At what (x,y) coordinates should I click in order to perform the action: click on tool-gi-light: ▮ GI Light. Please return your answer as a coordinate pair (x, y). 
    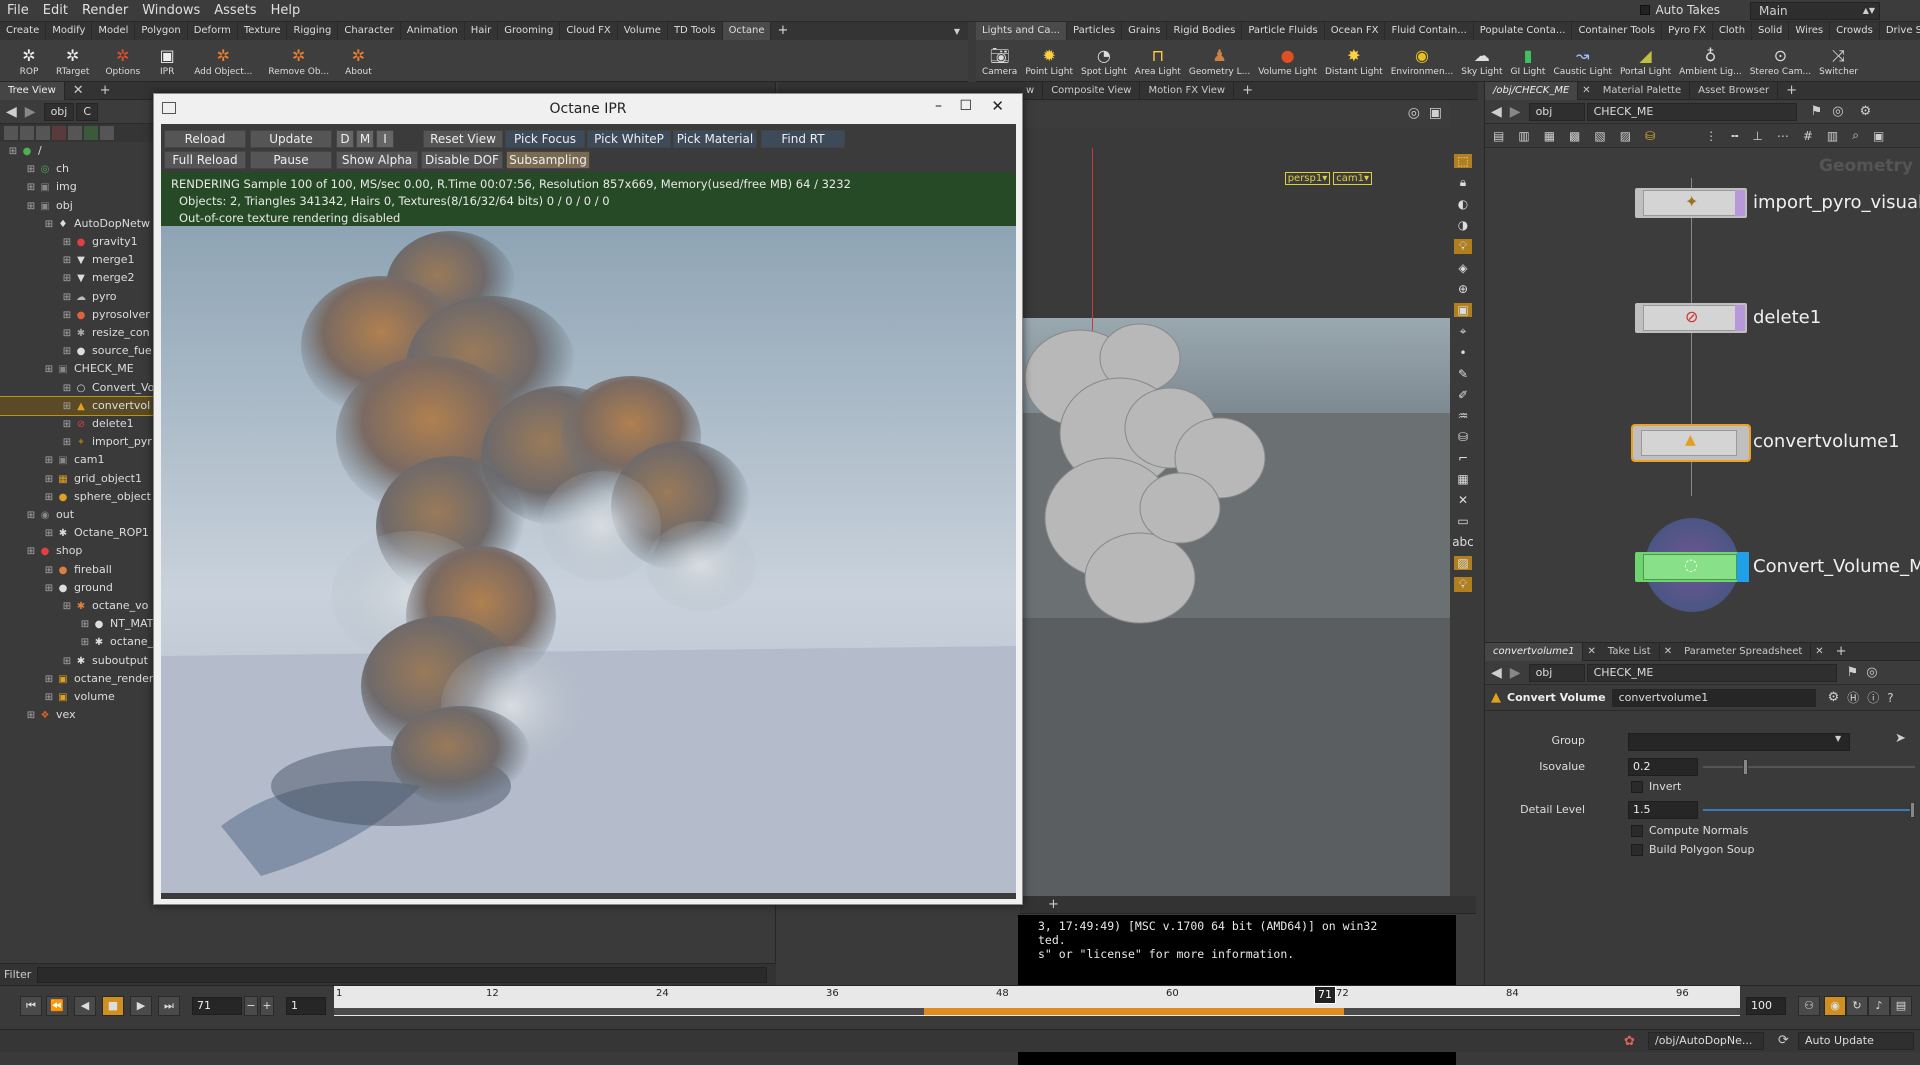
    Looking at the image, I should click on (1528, 61).